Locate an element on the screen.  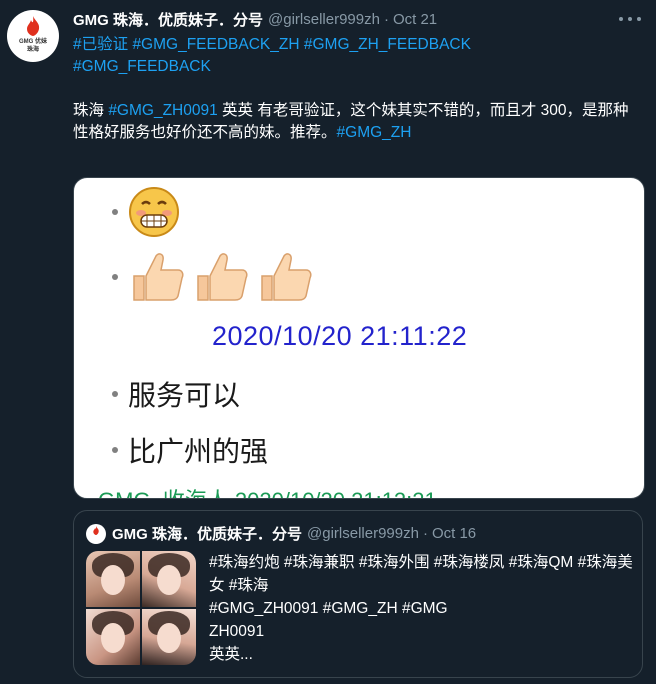
quote-text-line: ZH0091 is located at coordinates (237, 631).